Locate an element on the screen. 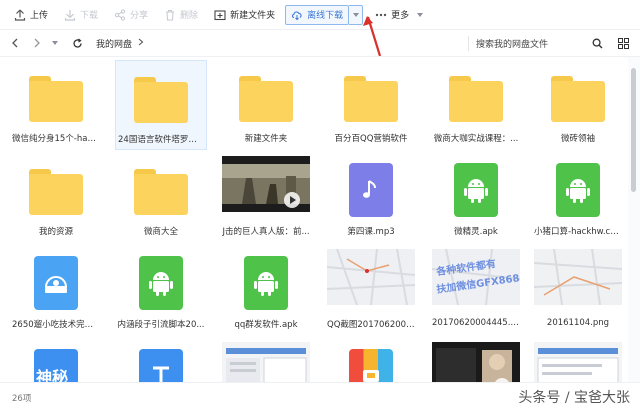  share-button: 分享 is located at coordinates (131, 15).